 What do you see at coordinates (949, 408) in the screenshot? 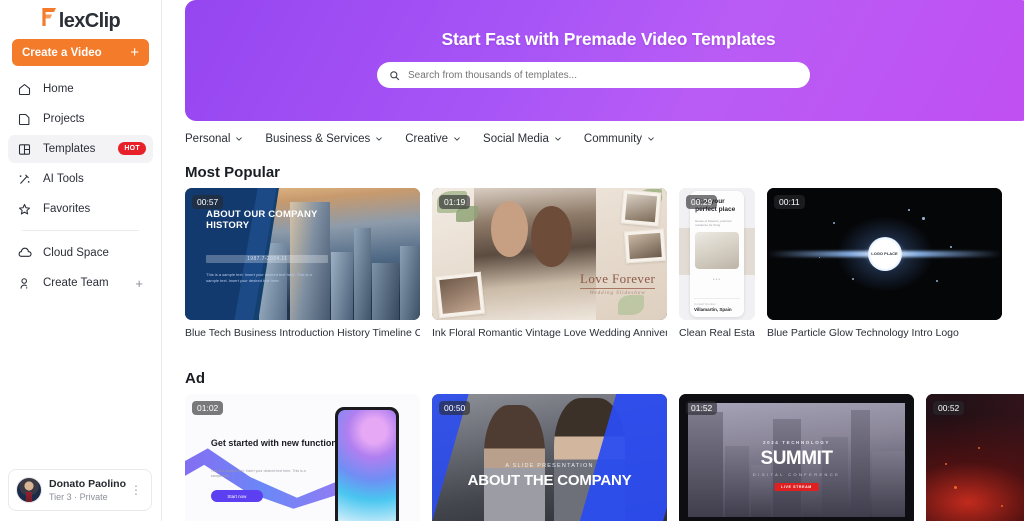
I see `duration-badge: 00:52` at bounding box center [949, 408].